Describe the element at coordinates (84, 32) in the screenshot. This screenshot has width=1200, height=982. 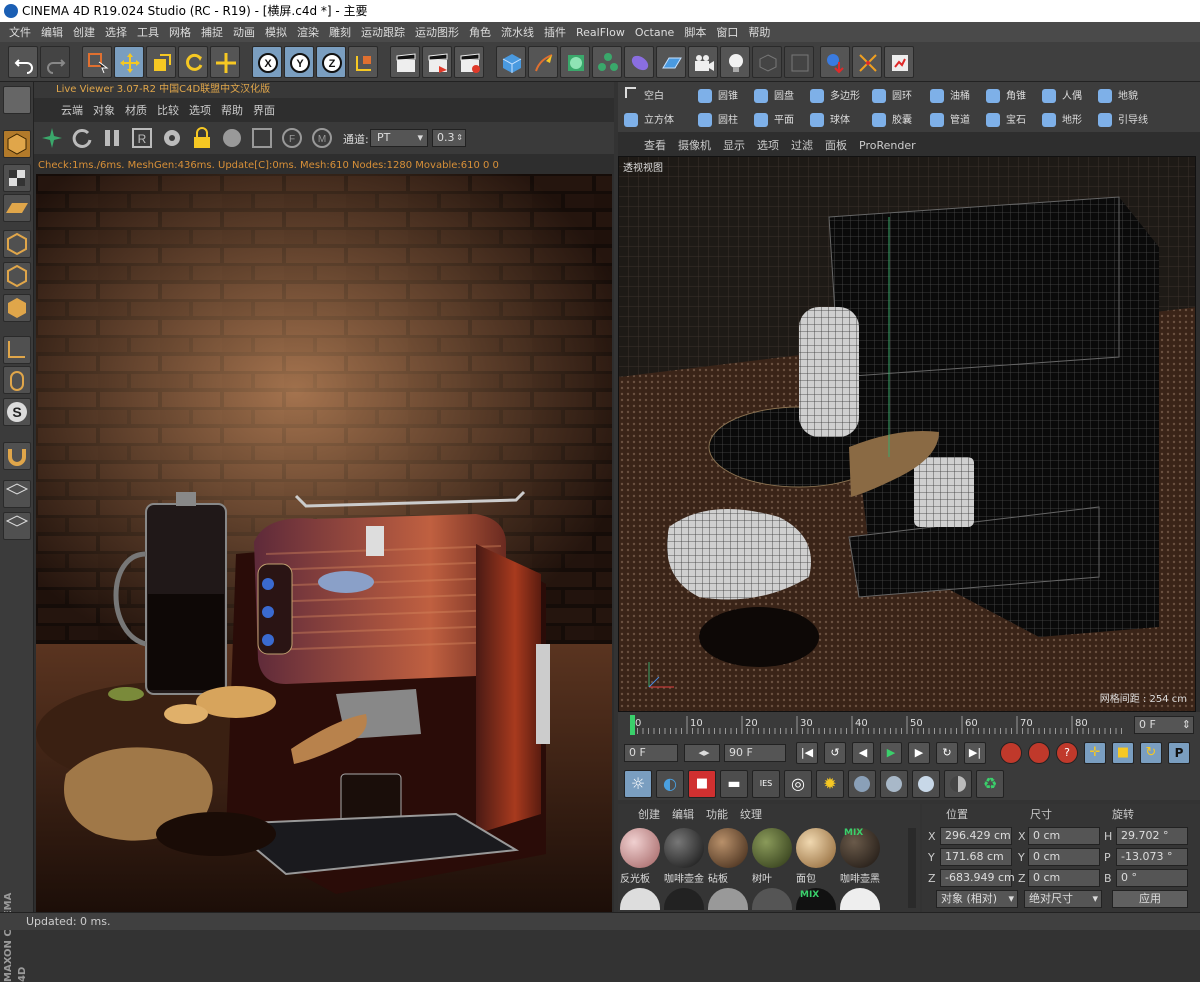
I see `menu-create: 创建` at that location.